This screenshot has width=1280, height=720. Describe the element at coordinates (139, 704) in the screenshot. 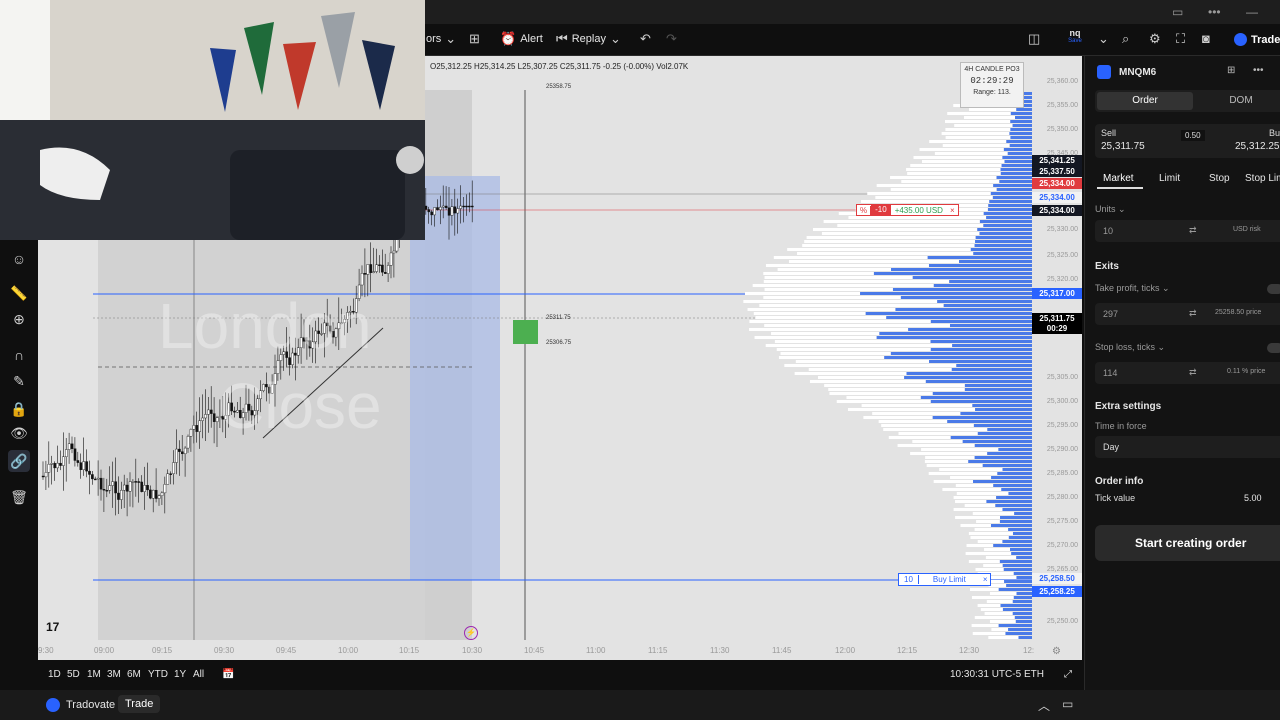

I see `trade-tab: Trade` at that location.